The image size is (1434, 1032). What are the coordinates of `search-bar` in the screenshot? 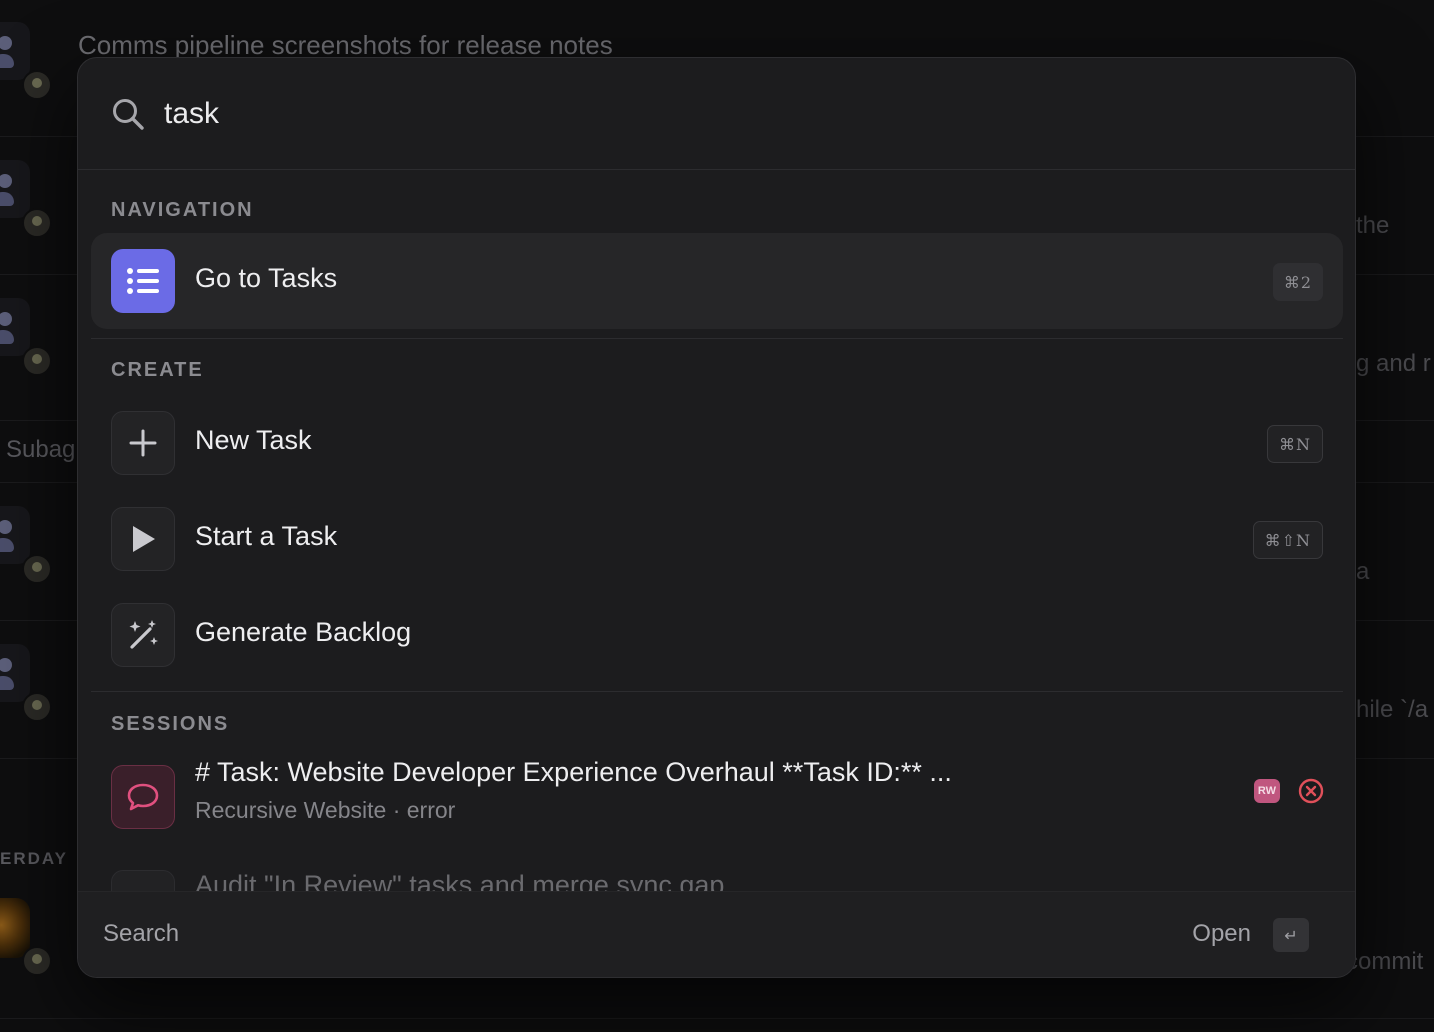 It's located at (716, 114).